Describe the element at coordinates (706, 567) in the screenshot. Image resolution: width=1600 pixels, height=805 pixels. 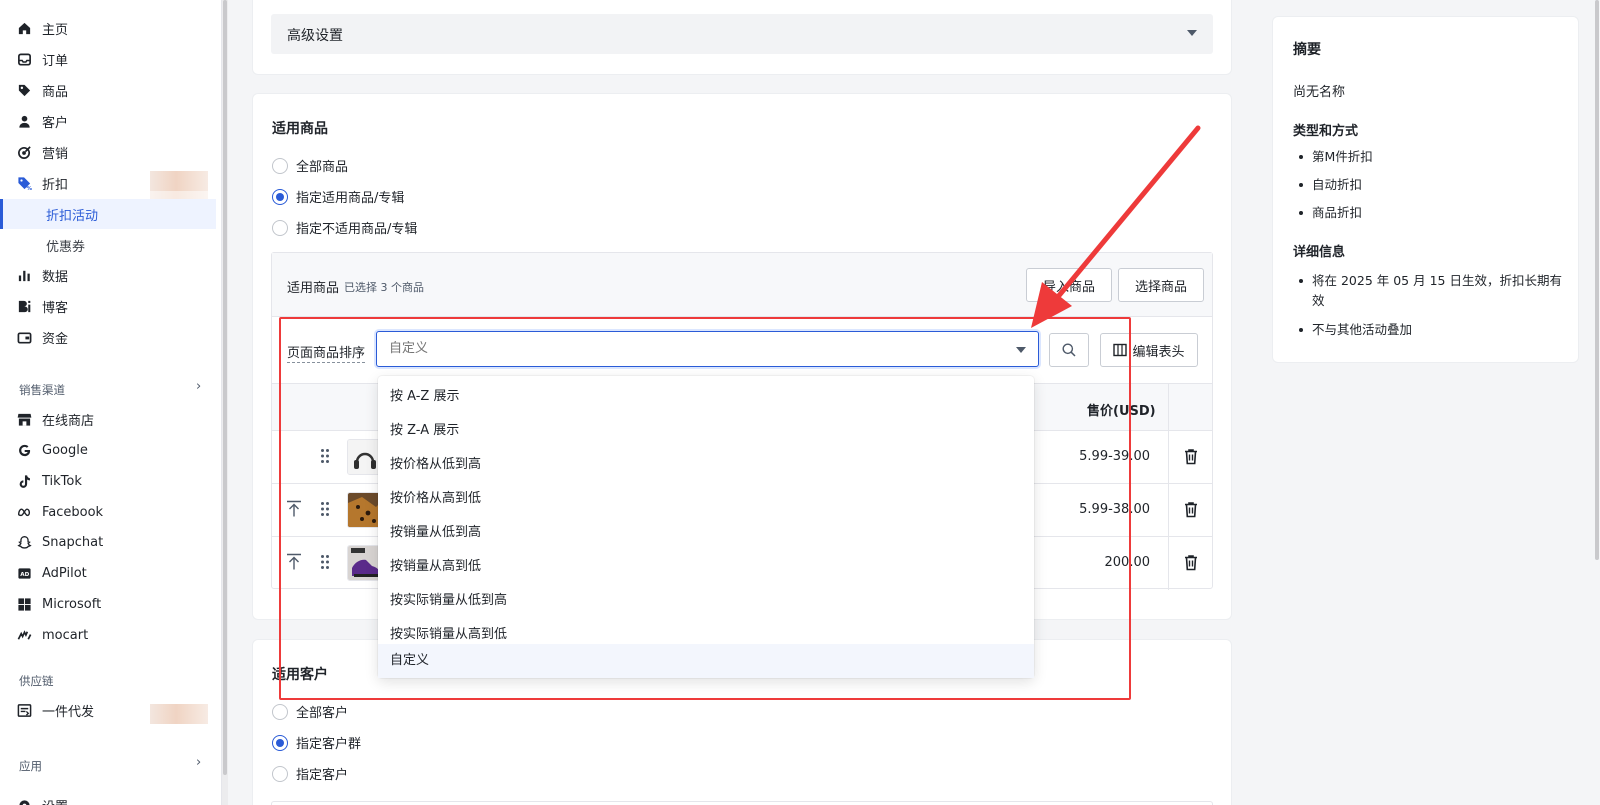
I see `sort-option-sales-desc: 按销量从高到低` at that location.